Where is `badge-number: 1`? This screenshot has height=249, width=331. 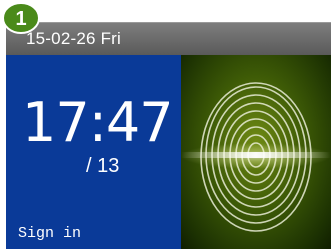
badge-number: 1 is located at coordinates (20, 19).